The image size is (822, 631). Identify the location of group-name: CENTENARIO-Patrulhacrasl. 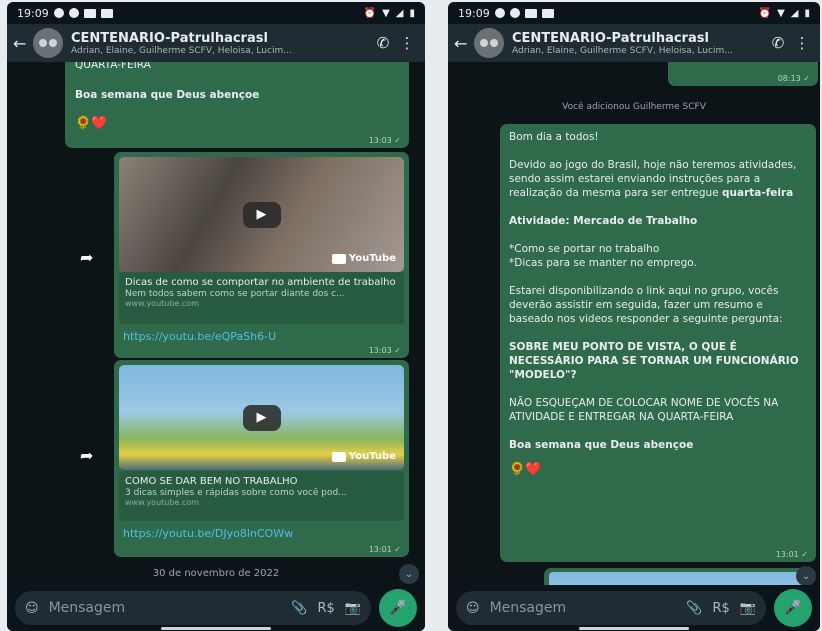
(169, 38).